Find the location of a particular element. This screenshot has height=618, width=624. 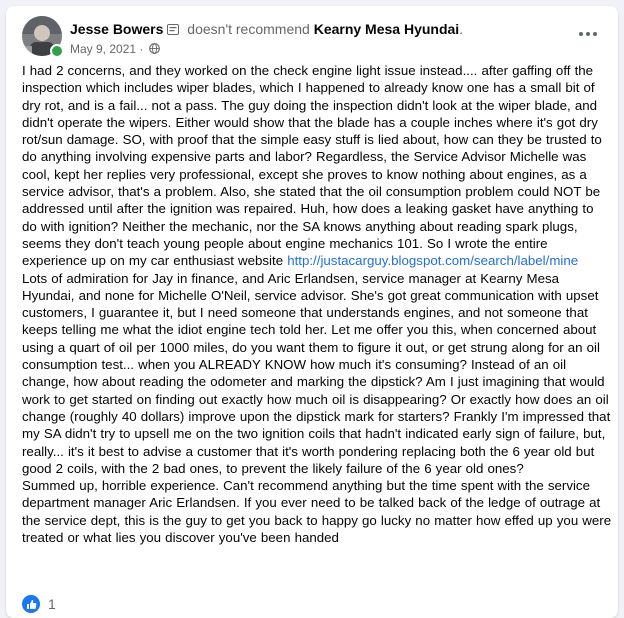

globe-icon is located at coordinates (154, 48).